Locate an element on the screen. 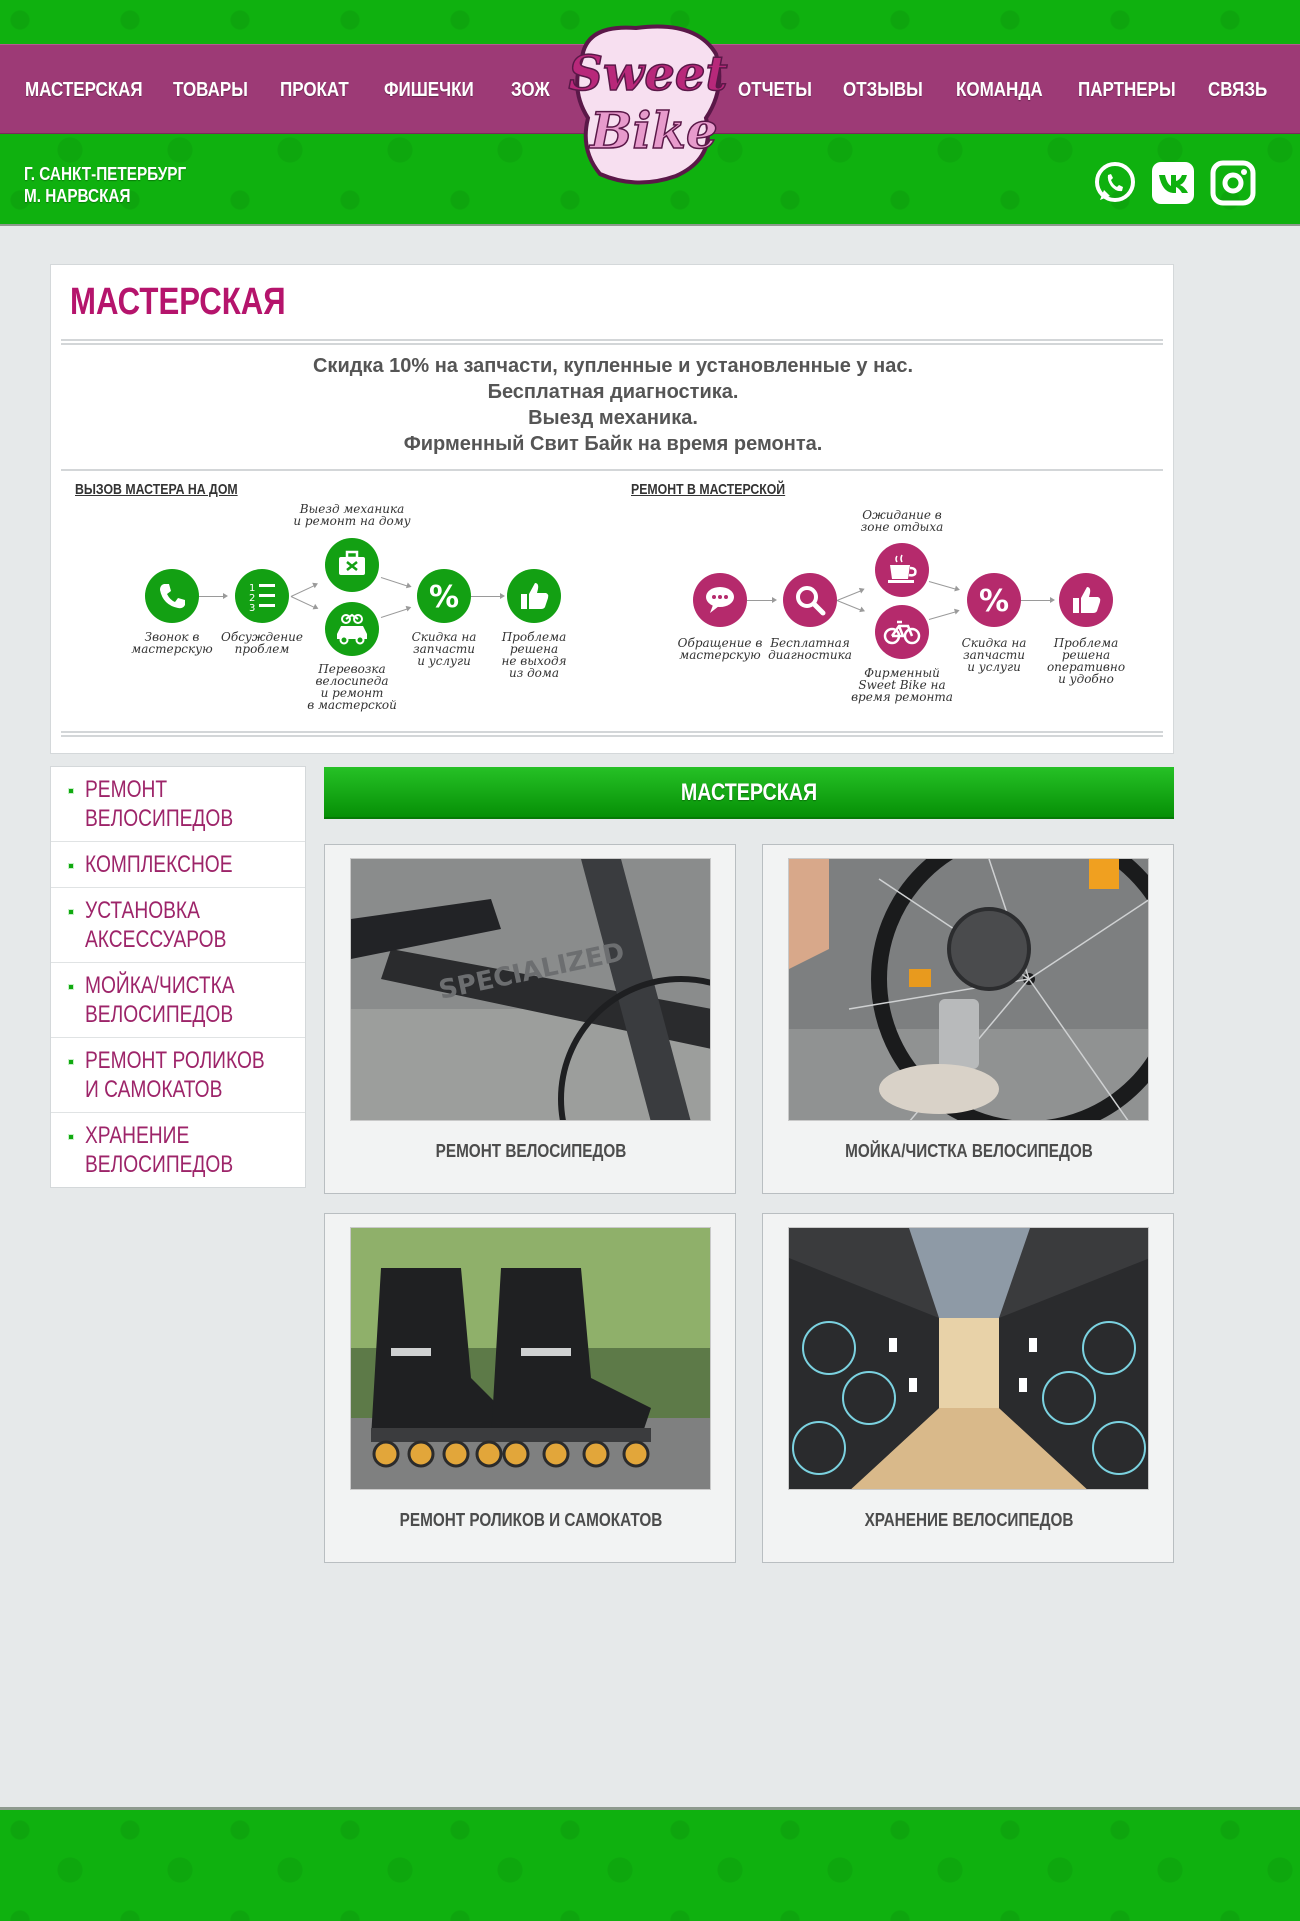 The image size is (1300, 1921). nav-item-partners: ПАРТНЕРЫ is located at coordinates (1127, 90).